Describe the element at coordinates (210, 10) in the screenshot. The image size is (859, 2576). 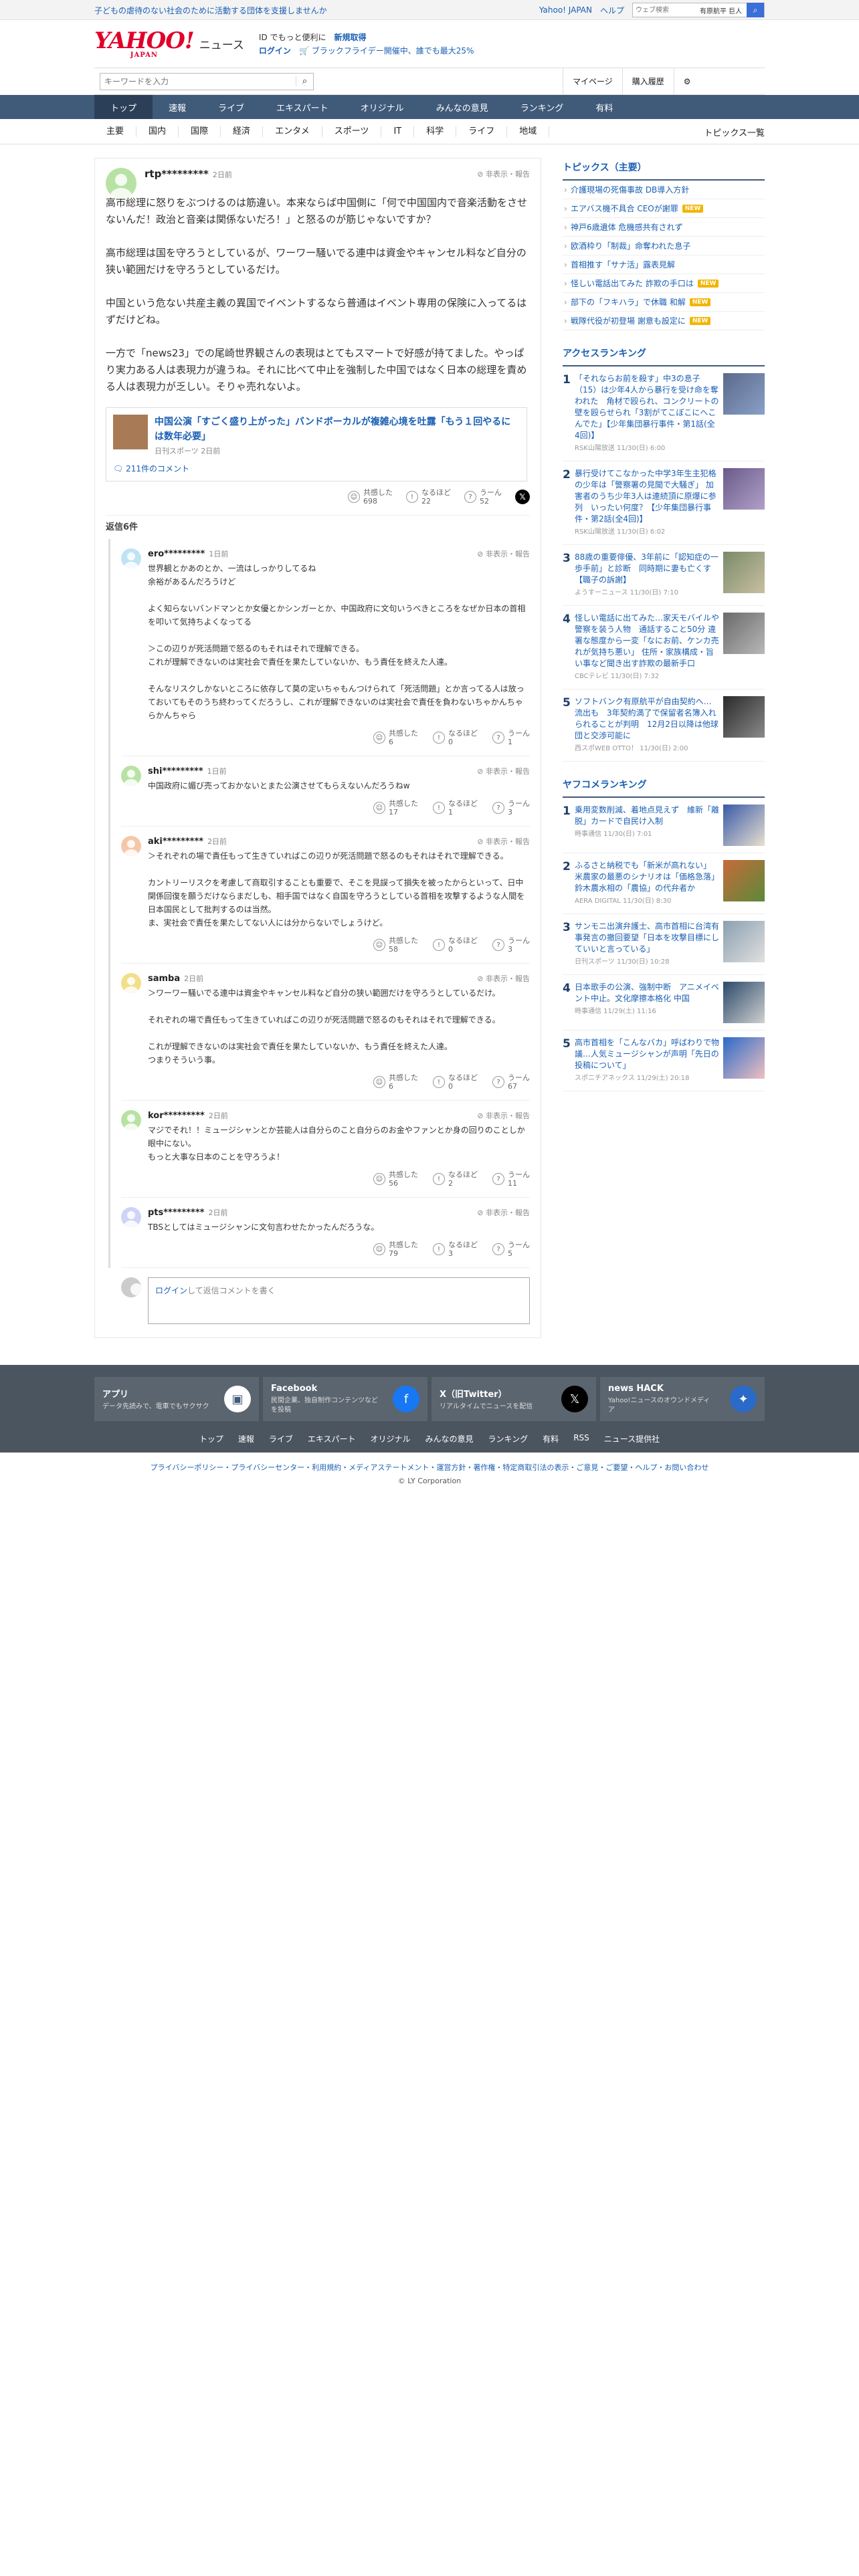
I see `promo-link: 子どもの虐待のない社会のために活動する団体を支援しませんか` at that location.